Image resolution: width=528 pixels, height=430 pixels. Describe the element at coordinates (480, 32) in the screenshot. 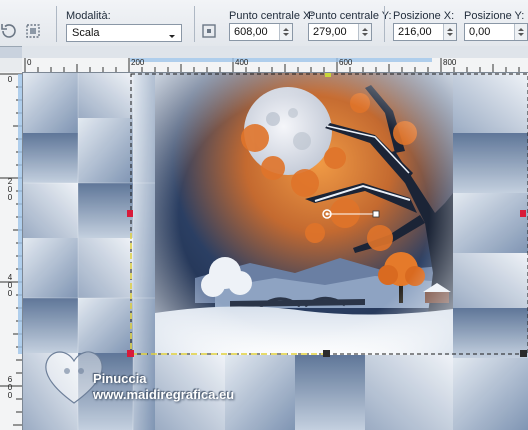

I see `position-y-value: 0,00` at that location.